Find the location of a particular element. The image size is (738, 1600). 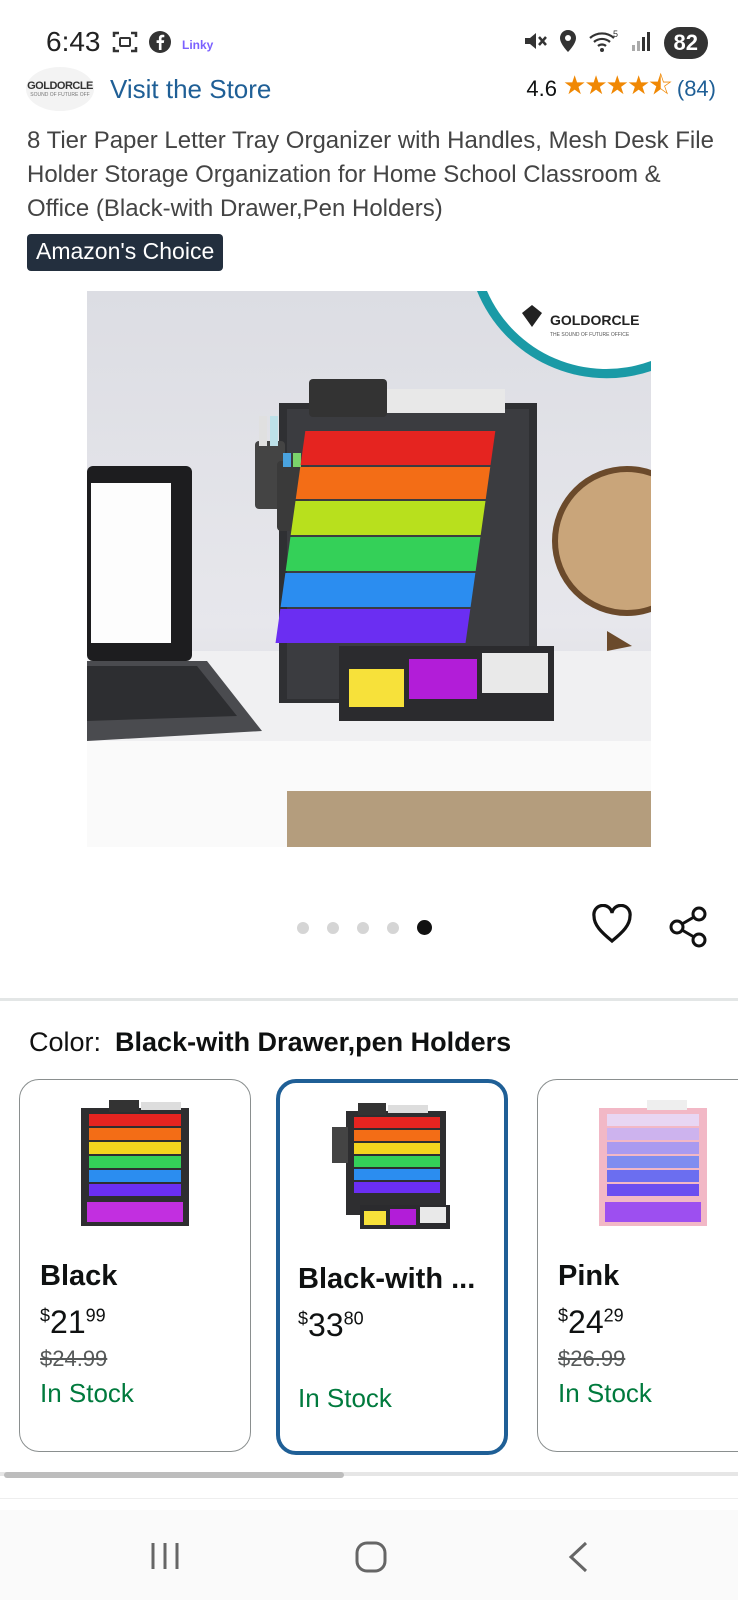

rating-summary: 4.6 ★★★★⯪ (84) is located at coordinates (621, 89).